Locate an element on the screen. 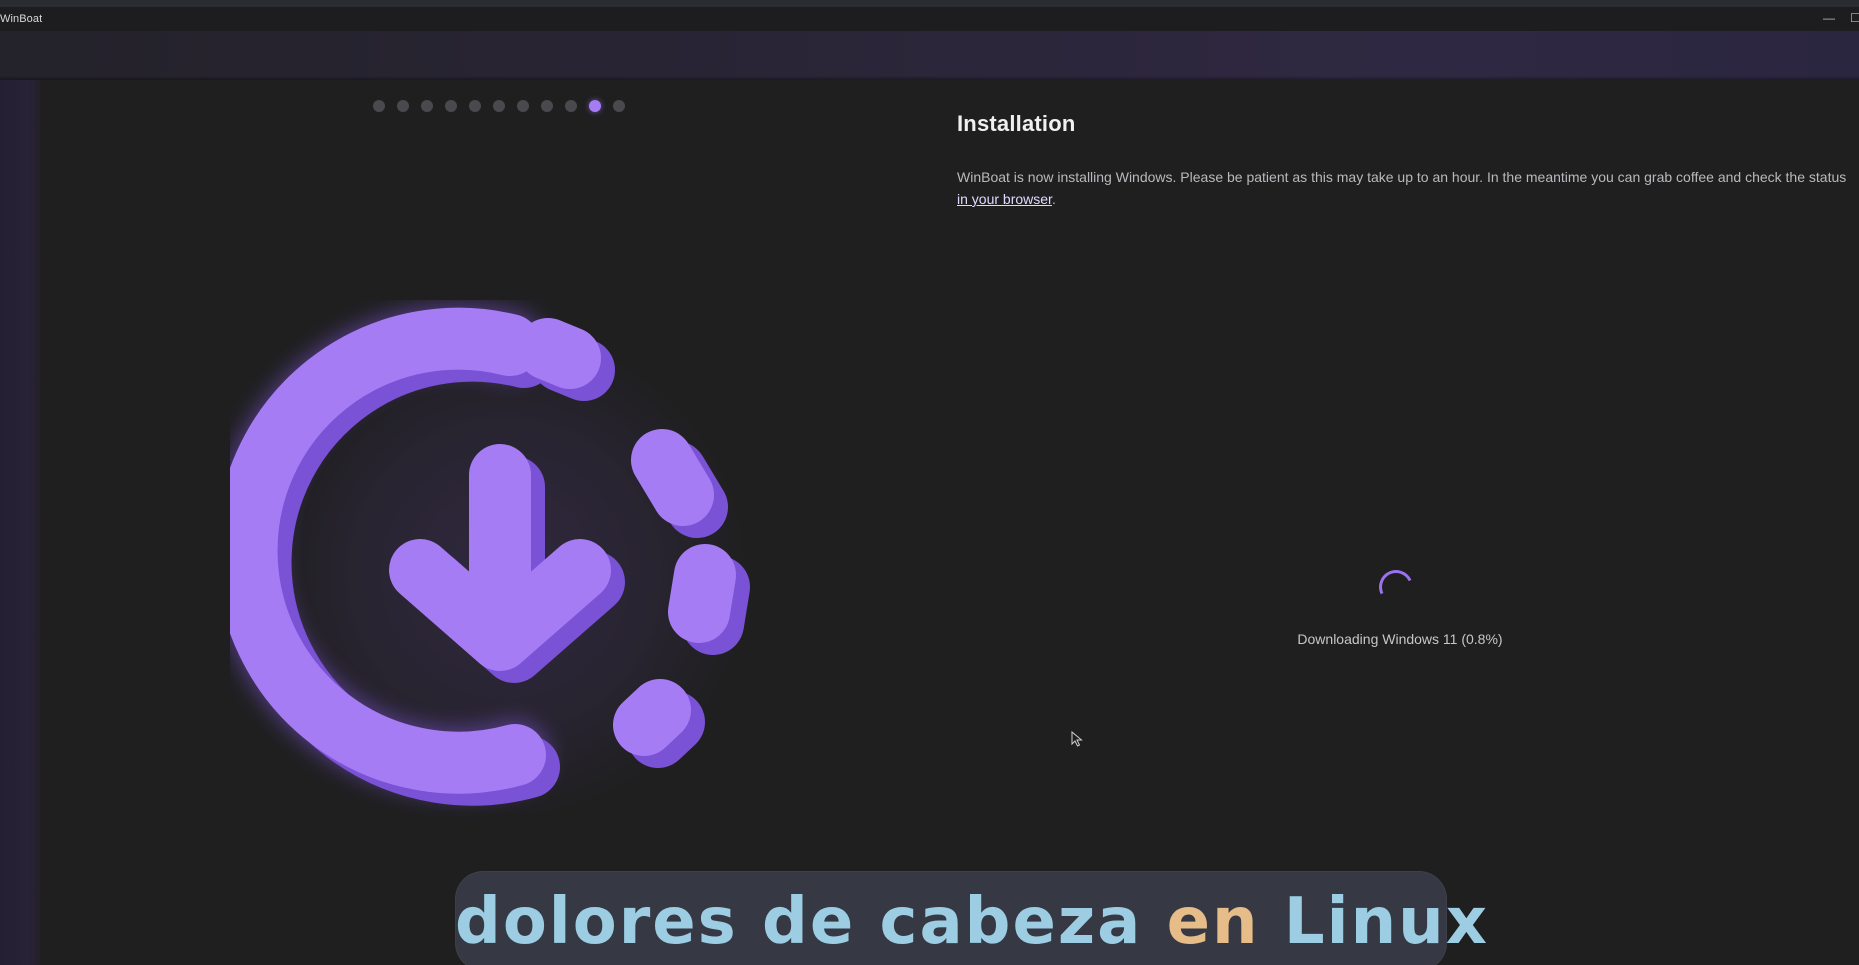 This screenshot has width=1859, height=965. video-caption: dolores de cabeza en Linux is located at coordinates (971, 918).